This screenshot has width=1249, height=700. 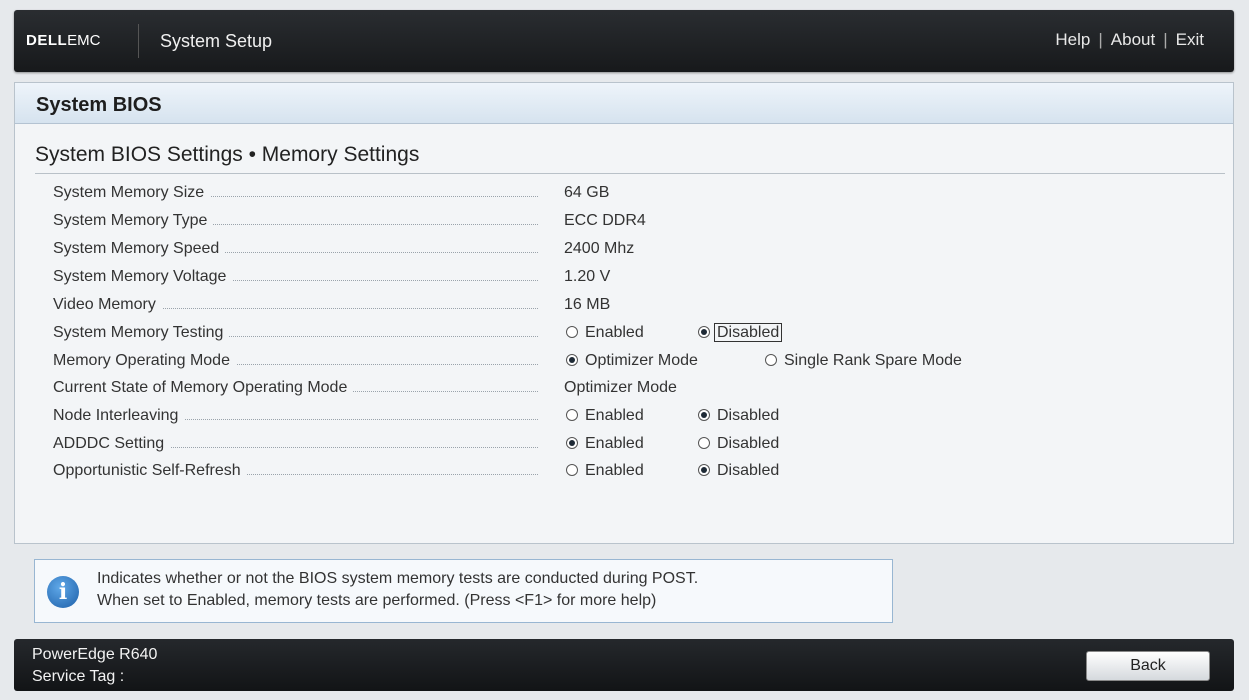 I want to click on setting-value: 1.20 V, so click(x=587, y=276).